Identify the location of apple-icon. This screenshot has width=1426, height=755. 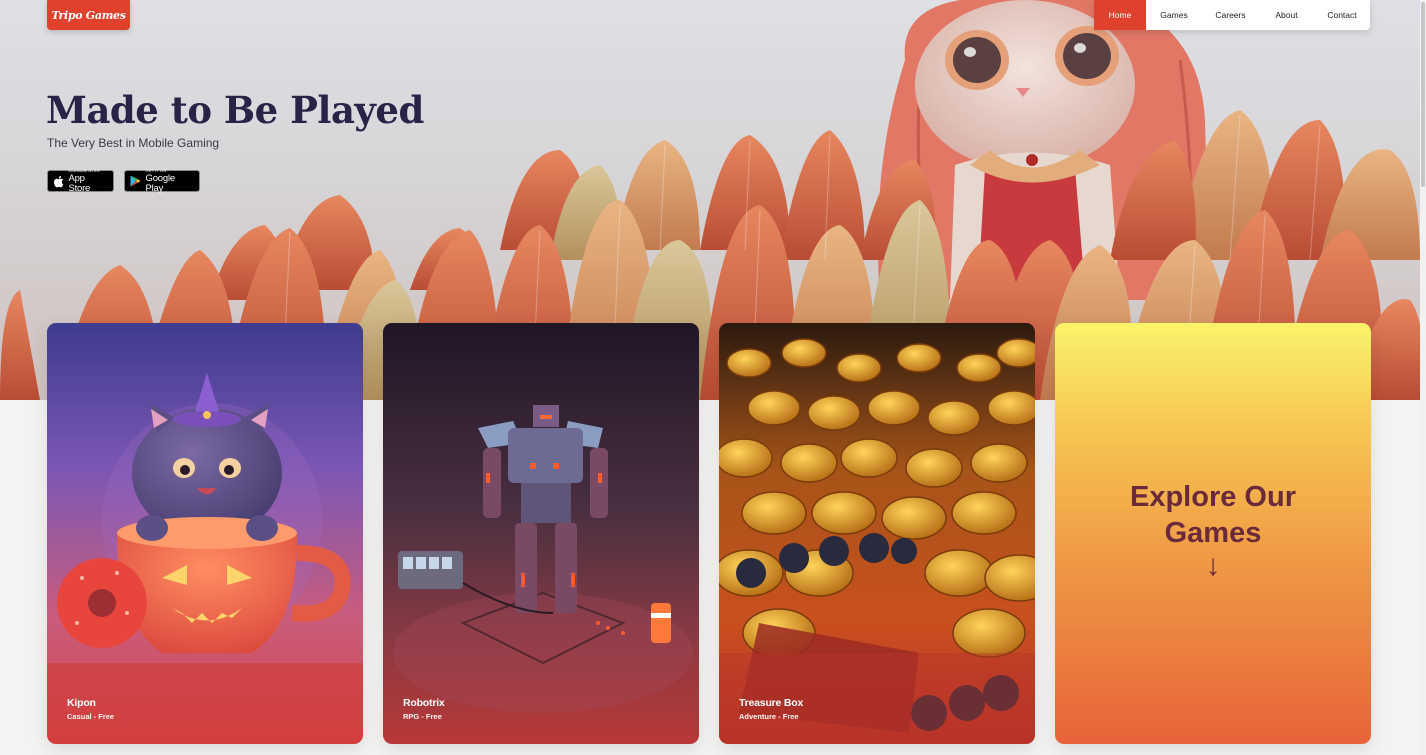
(58, 181).